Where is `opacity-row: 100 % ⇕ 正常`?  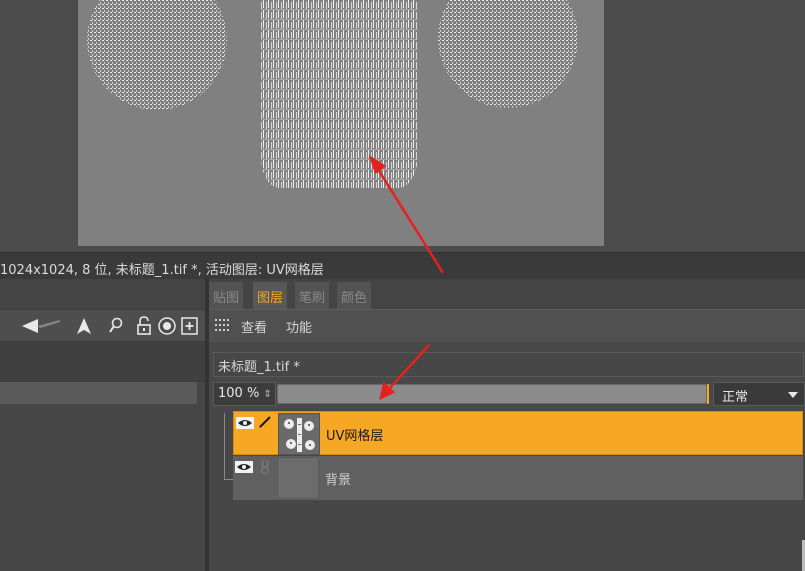 opacity-row: 100 % ⇕ 正常 is located at coordinates (509, 394).